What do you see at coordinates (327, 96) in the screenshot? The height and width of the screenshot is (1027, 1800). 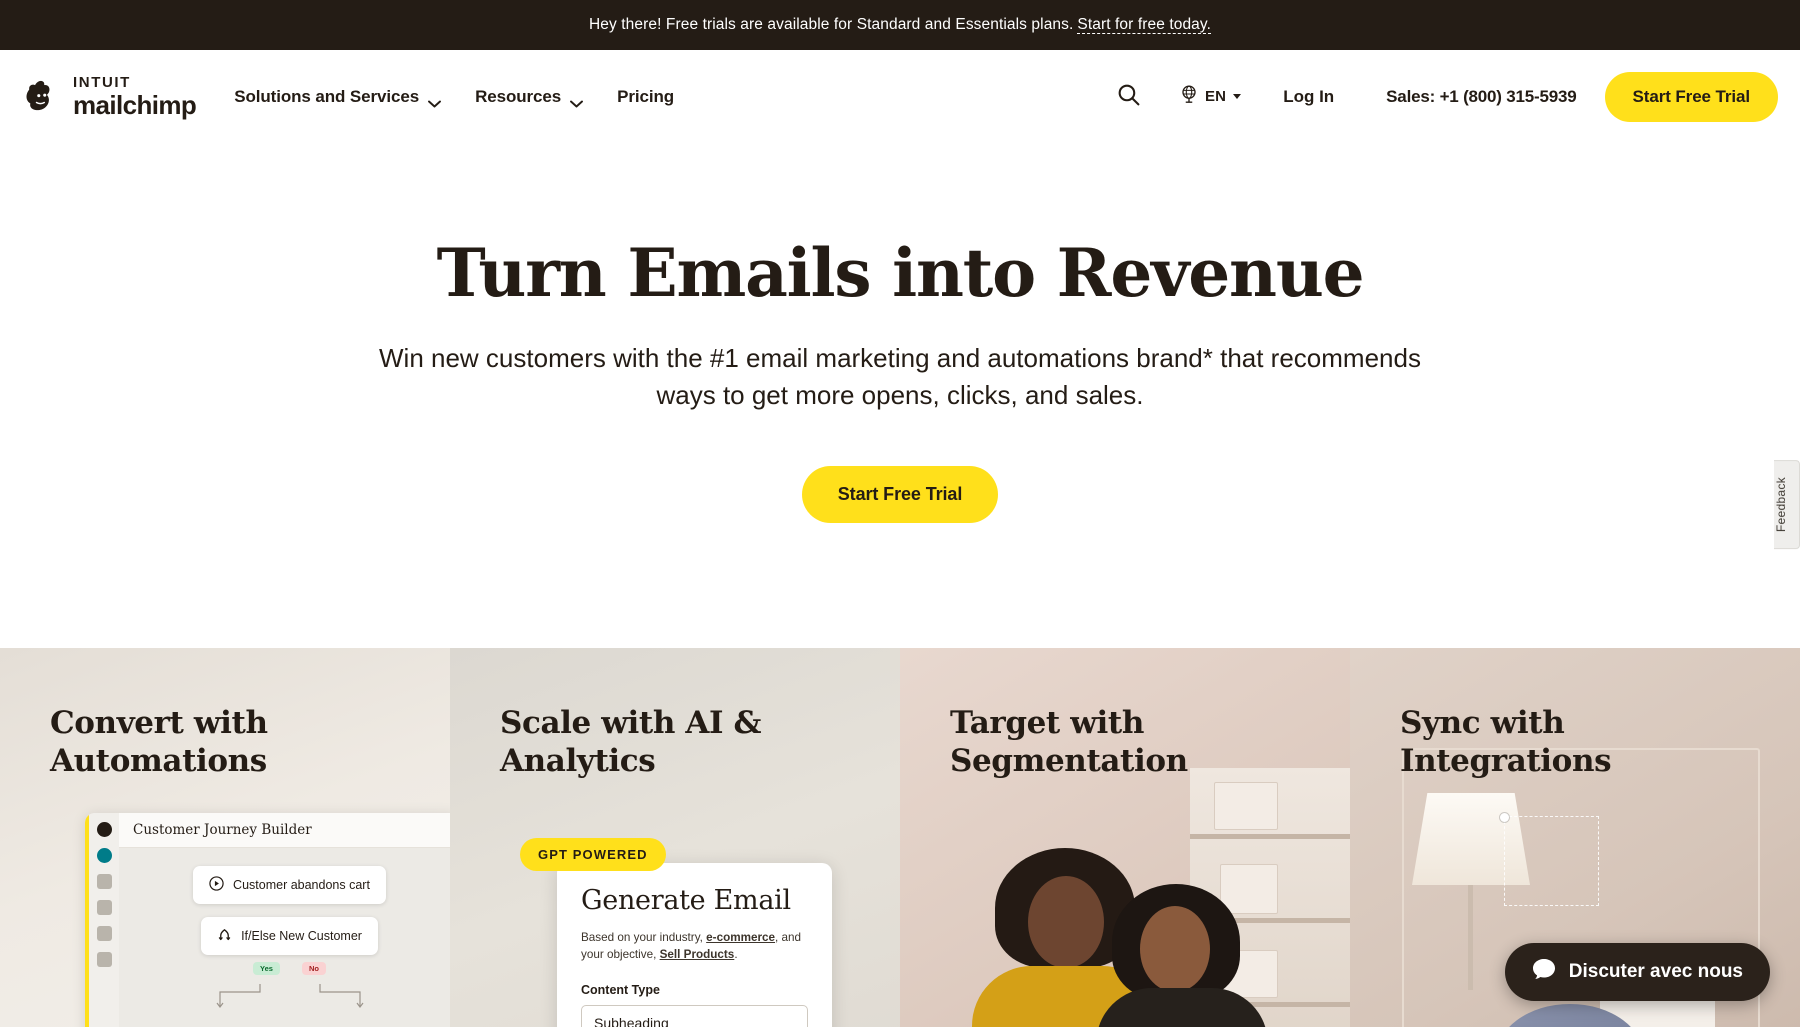 I see `nav-label-solutions: Solutions and Services` at bounding box center [327, 96].